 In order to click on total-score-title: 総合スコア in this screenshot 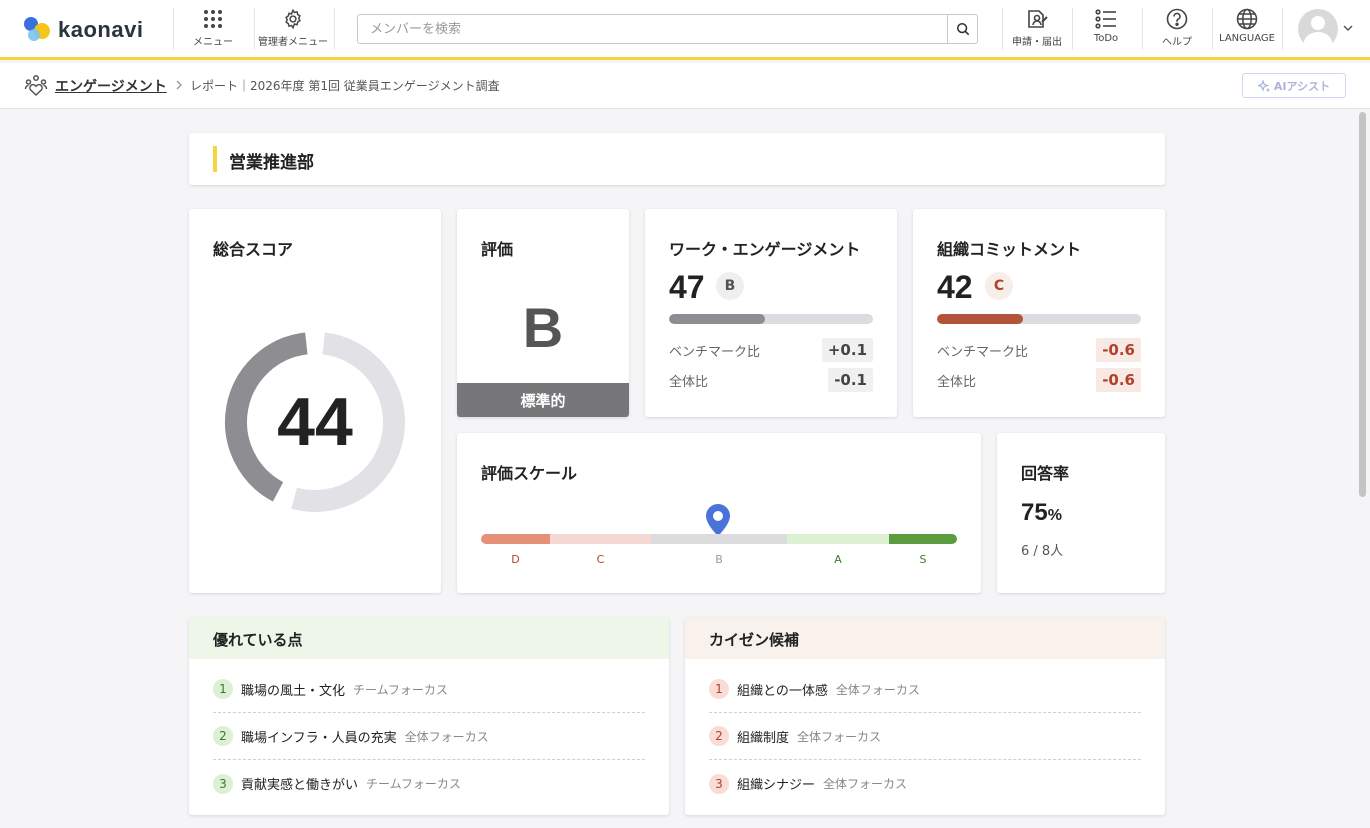, I will do `click(253, 249)`.